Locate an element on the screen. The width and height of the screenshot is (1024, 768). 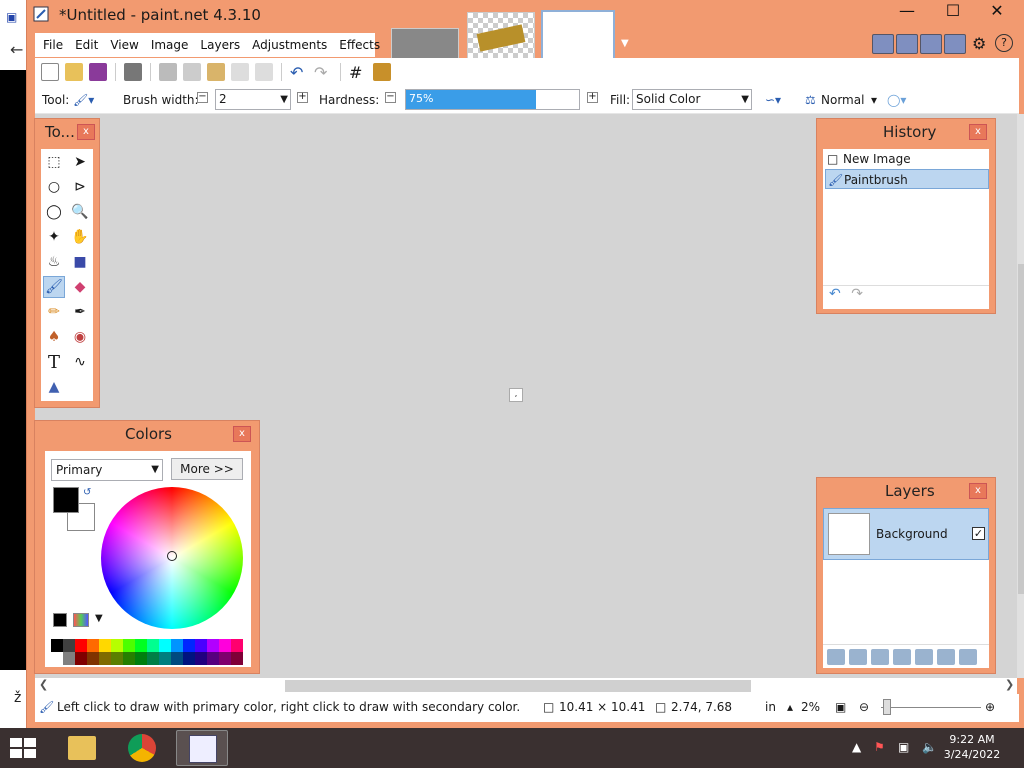
network-icon: ▣ is located at coordinates (903, 747).